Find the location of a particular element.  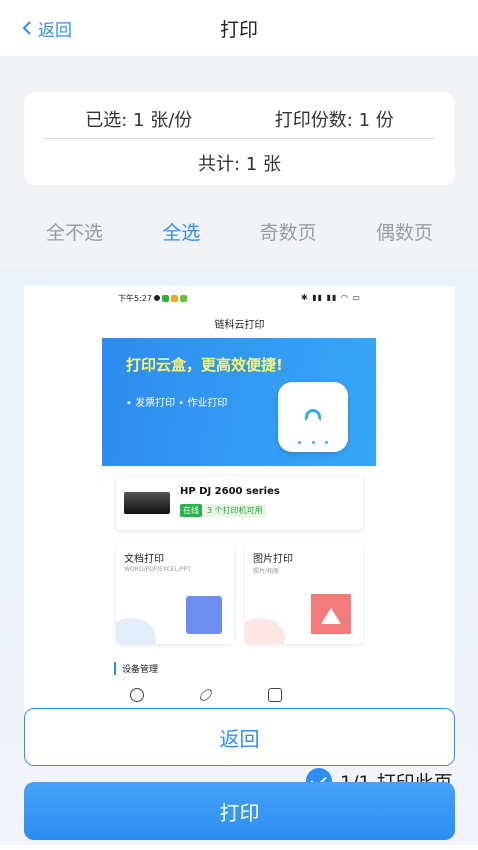

tab-even-pages: 偶数页 is located at coordinates (404, 234).